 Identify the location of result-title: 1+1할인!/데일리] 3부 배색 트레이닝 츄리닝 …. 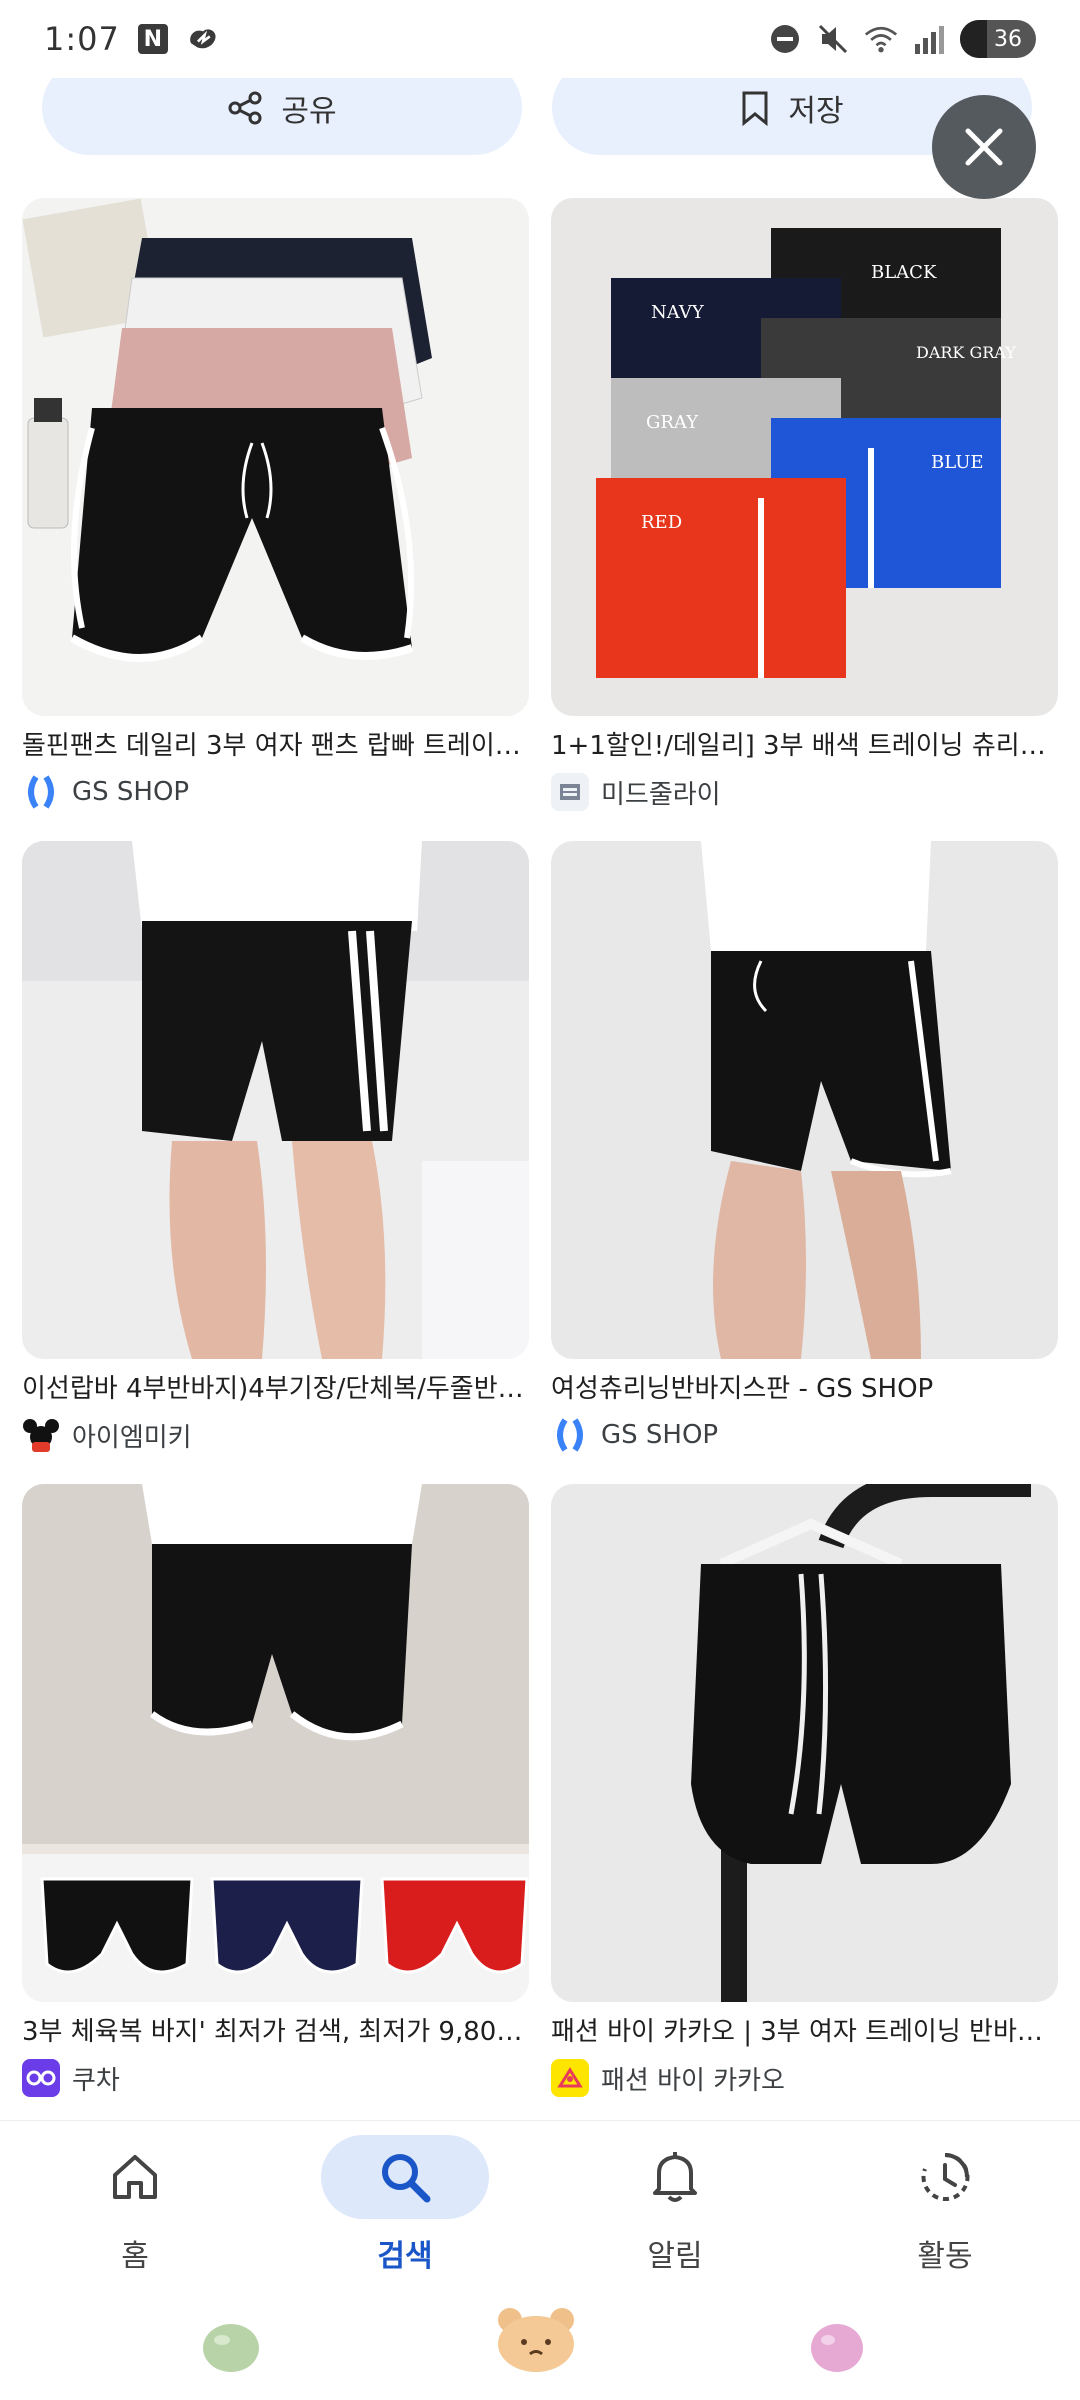
(804, 746).